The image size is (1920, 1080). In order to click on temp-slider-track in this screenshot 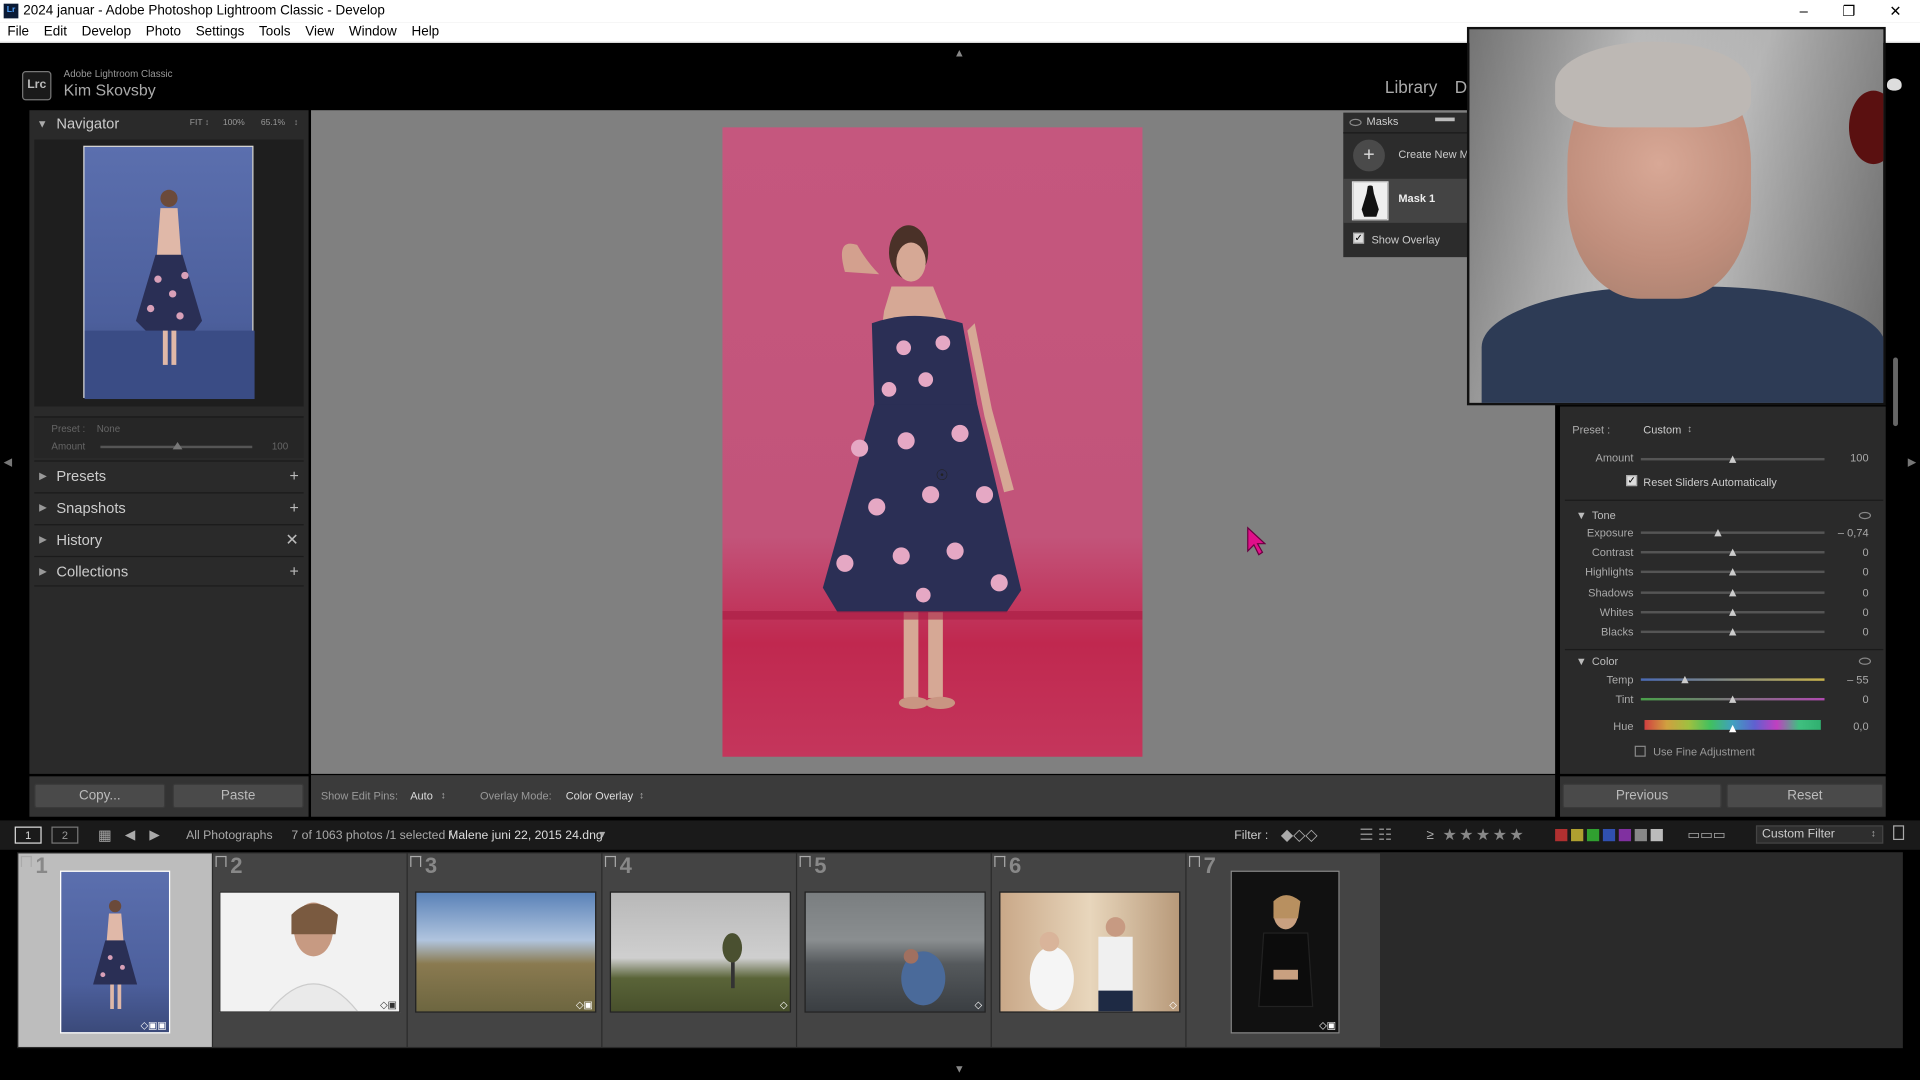, I will do `click(1732, 679)`.